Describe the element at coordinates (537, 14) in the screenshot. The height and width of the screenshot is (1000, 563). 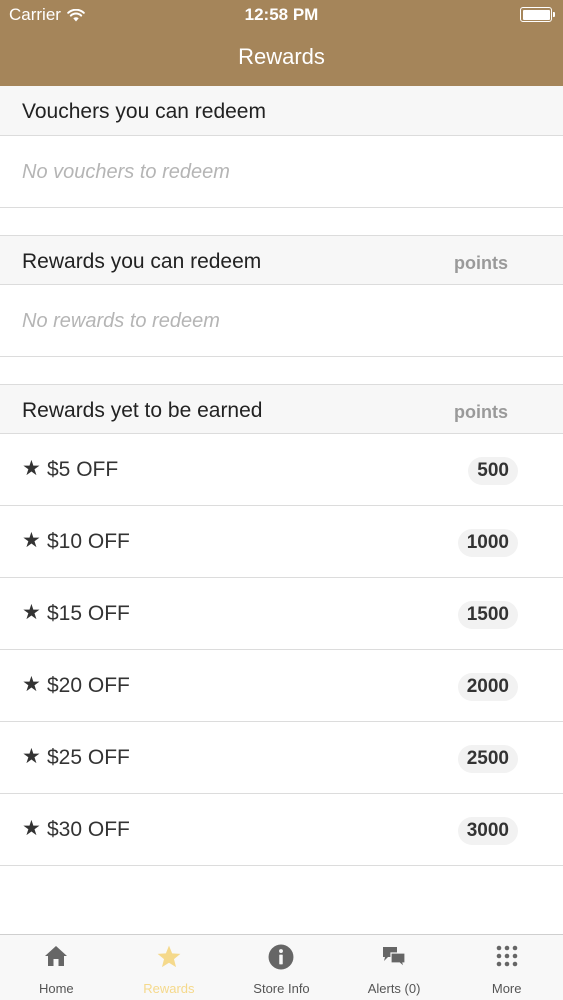
I see `battery-icon` at that location.